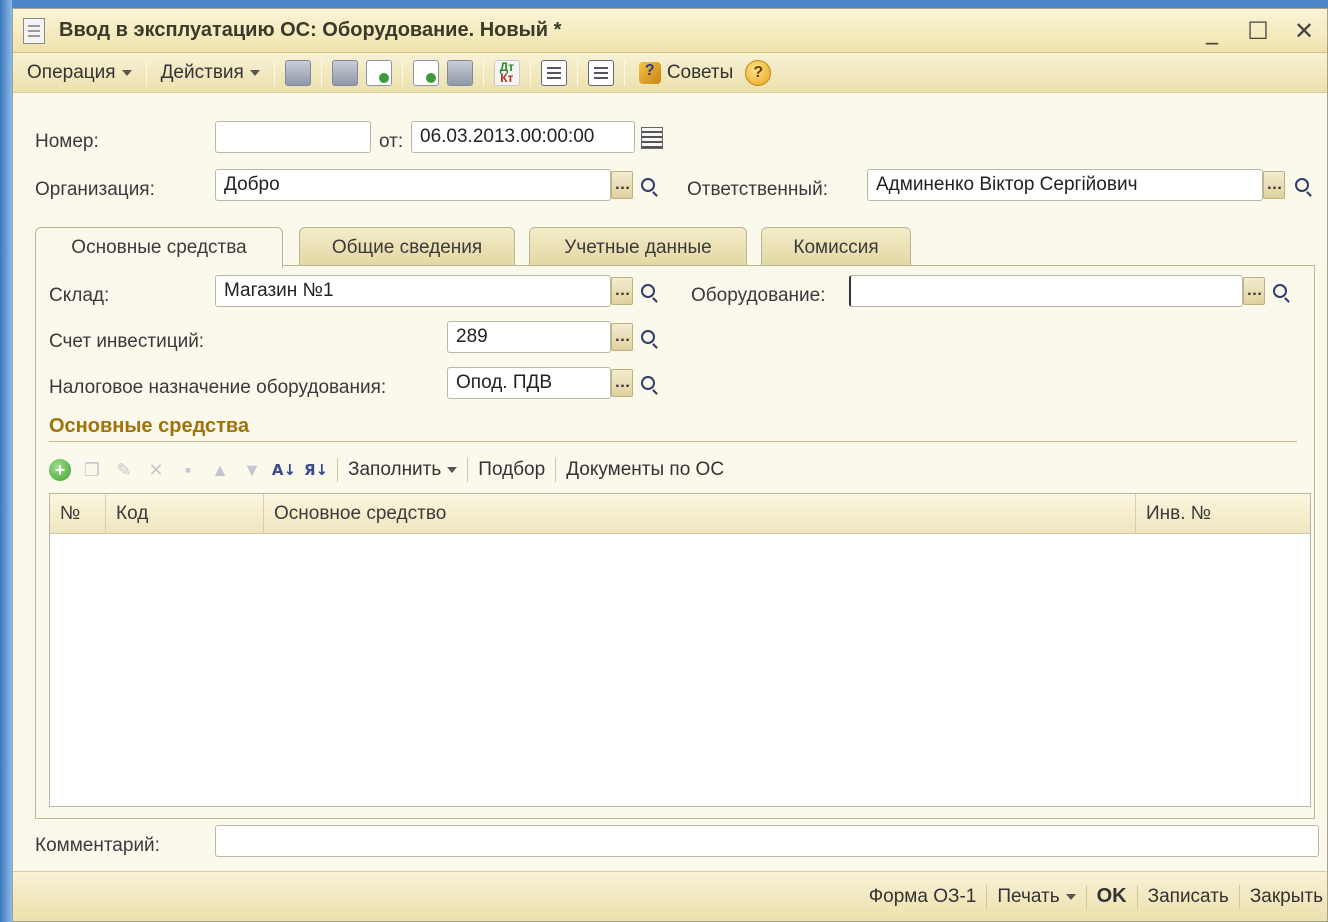 The image size is (1328, 922). I want to click on print-menu: Печать, so click(1036, 896).